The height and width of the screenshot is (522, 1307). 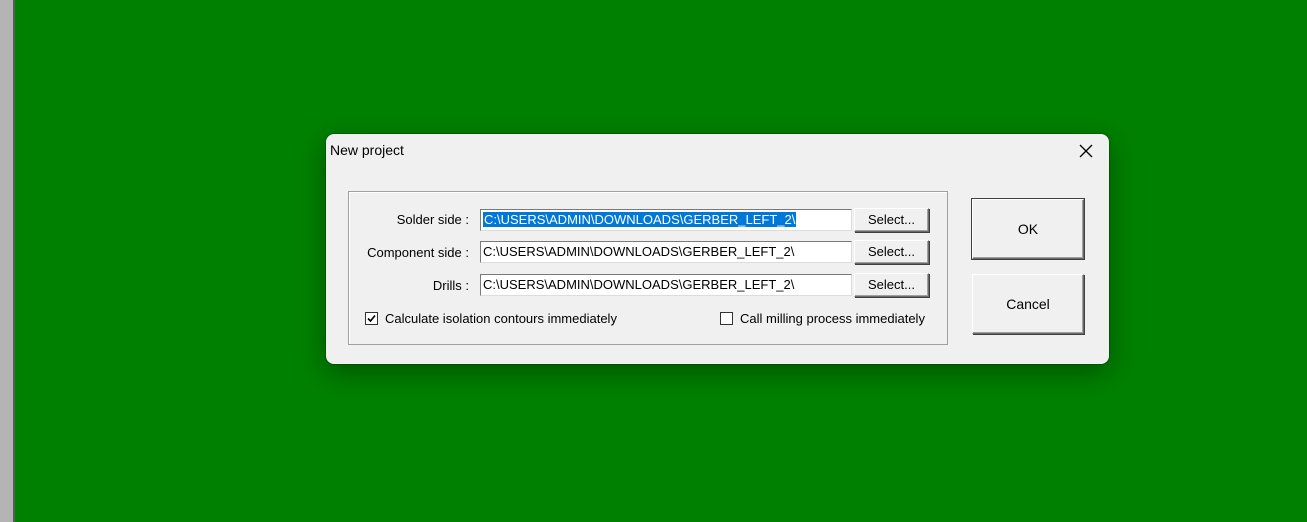 What do you see at coordinates (367, 150) in the screenshot?
I see `dialog-title: New project` at bounding box center [367, 150].